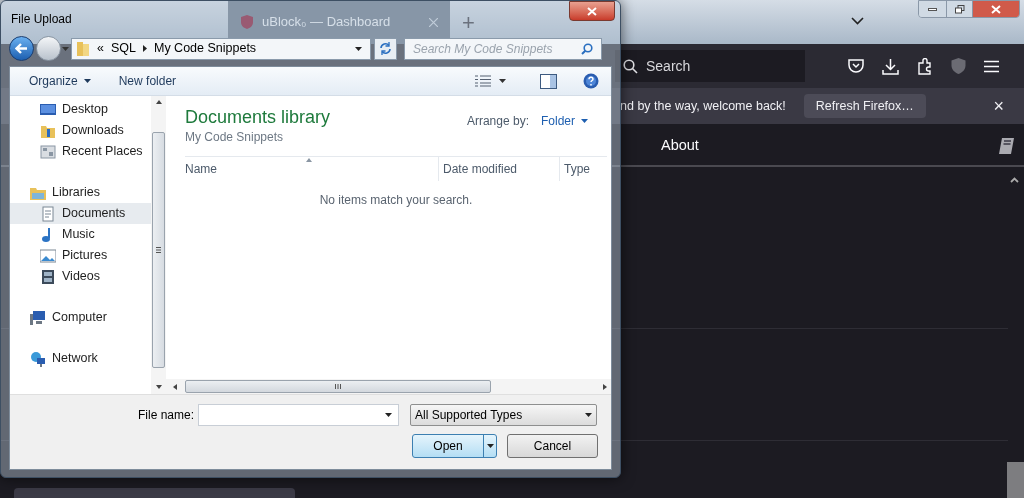 This screenshot has width=1024, height=498. Describe the element at coordinates (890, 66) in the screenshot. I see `download-icon` at that location.